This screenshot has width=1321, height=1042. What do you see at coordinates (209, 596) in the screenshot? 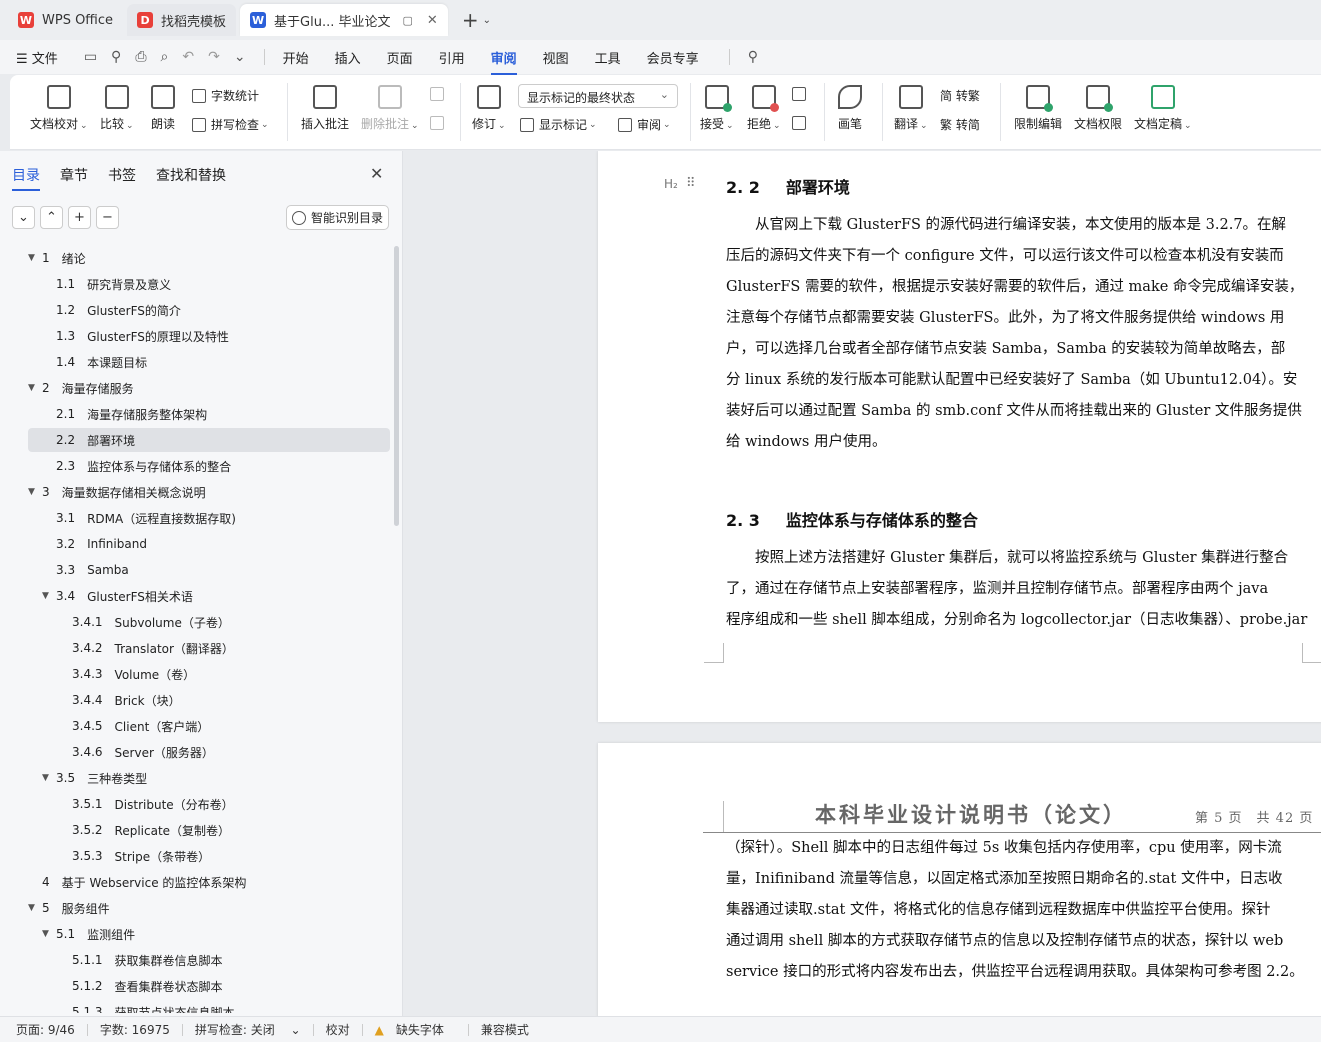
I see `toc-item: ▼ 3.4 GlusterFS相关术语` at bounding box center [209, 596].